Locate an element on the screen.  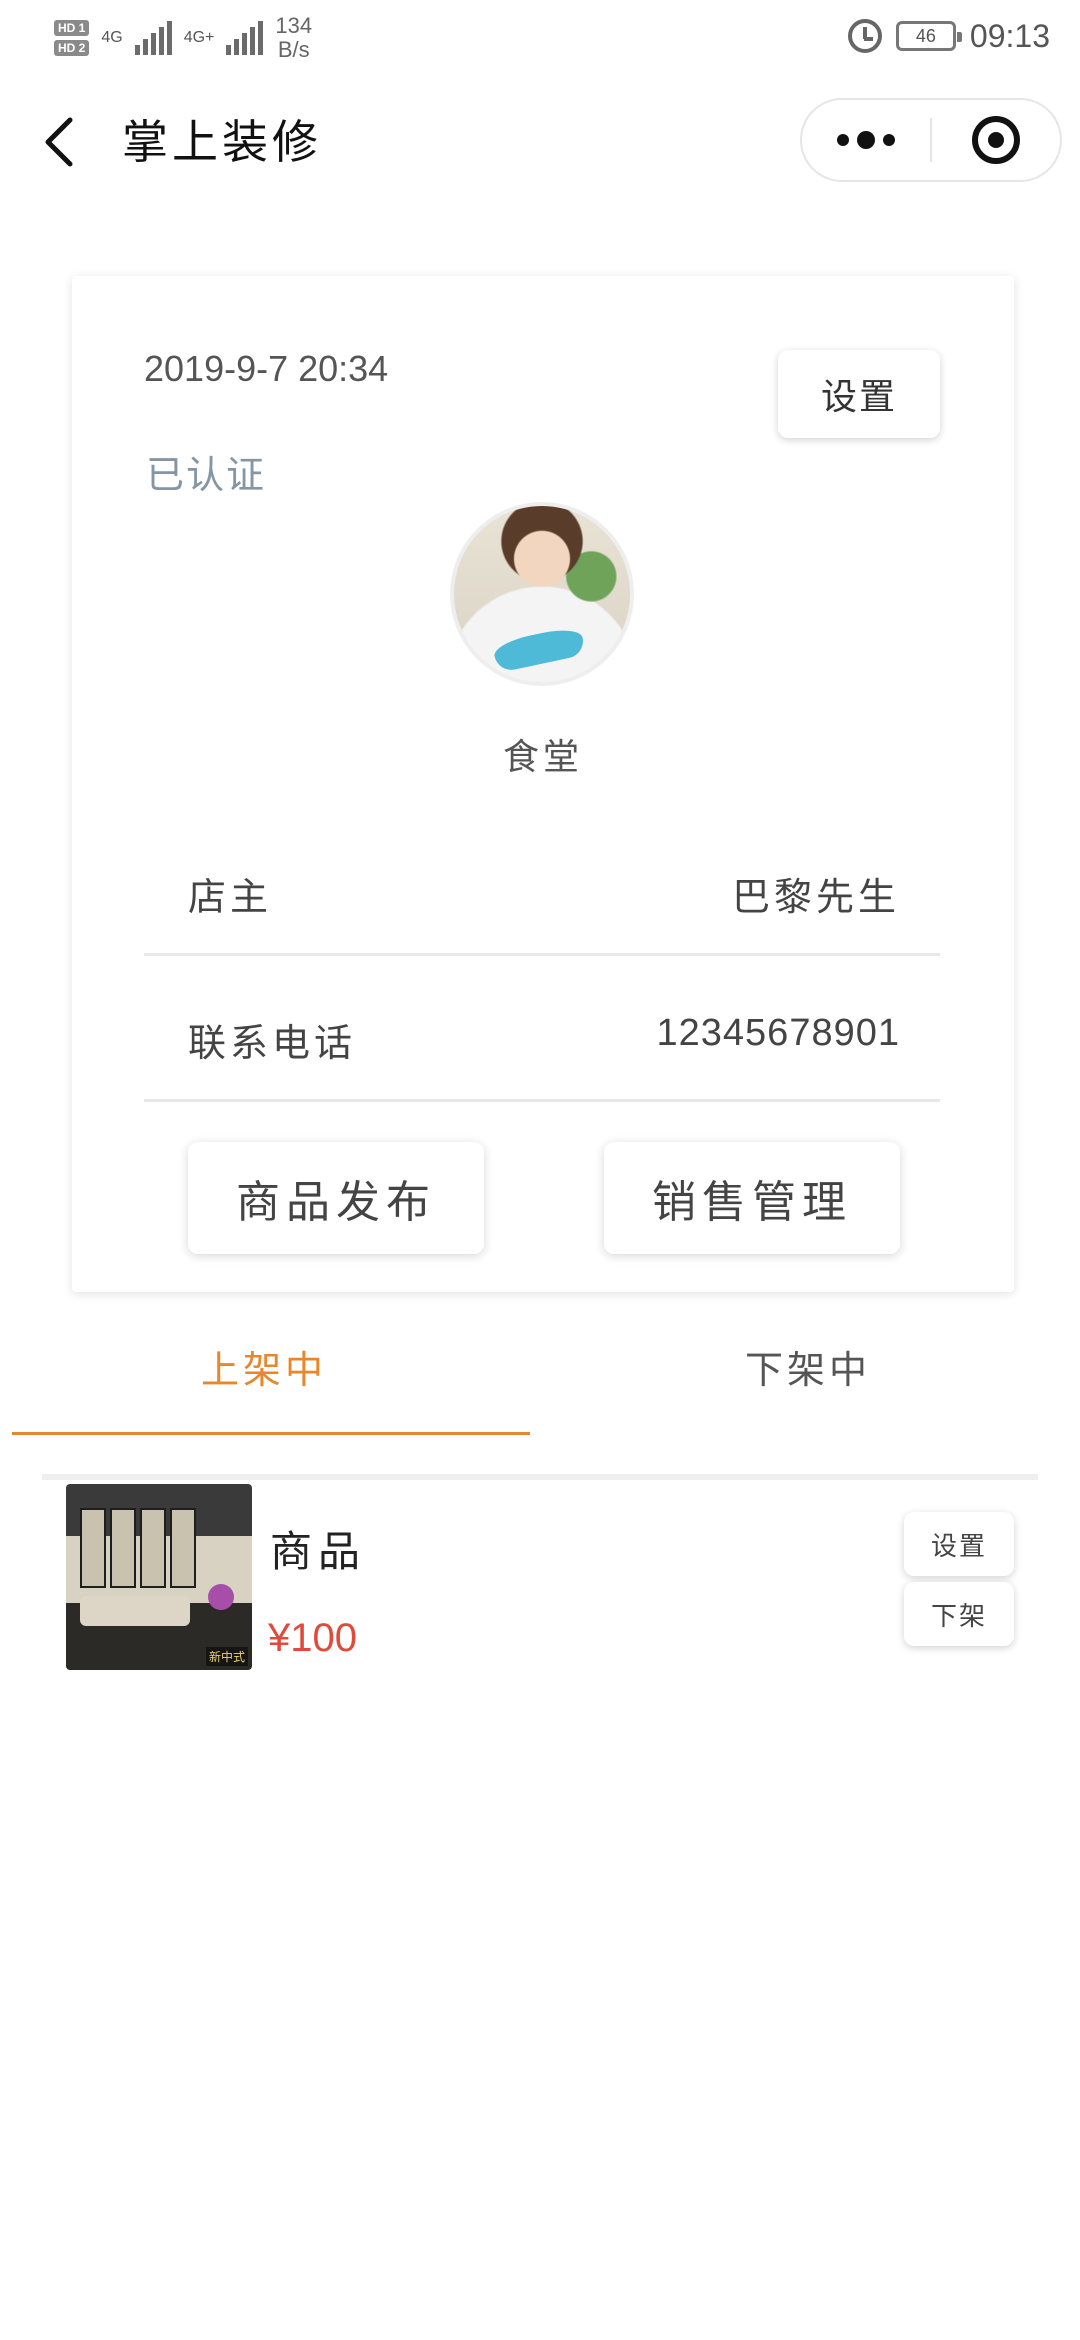
sales-management-button: 销售管理 is located at coordinates (752, 1198).